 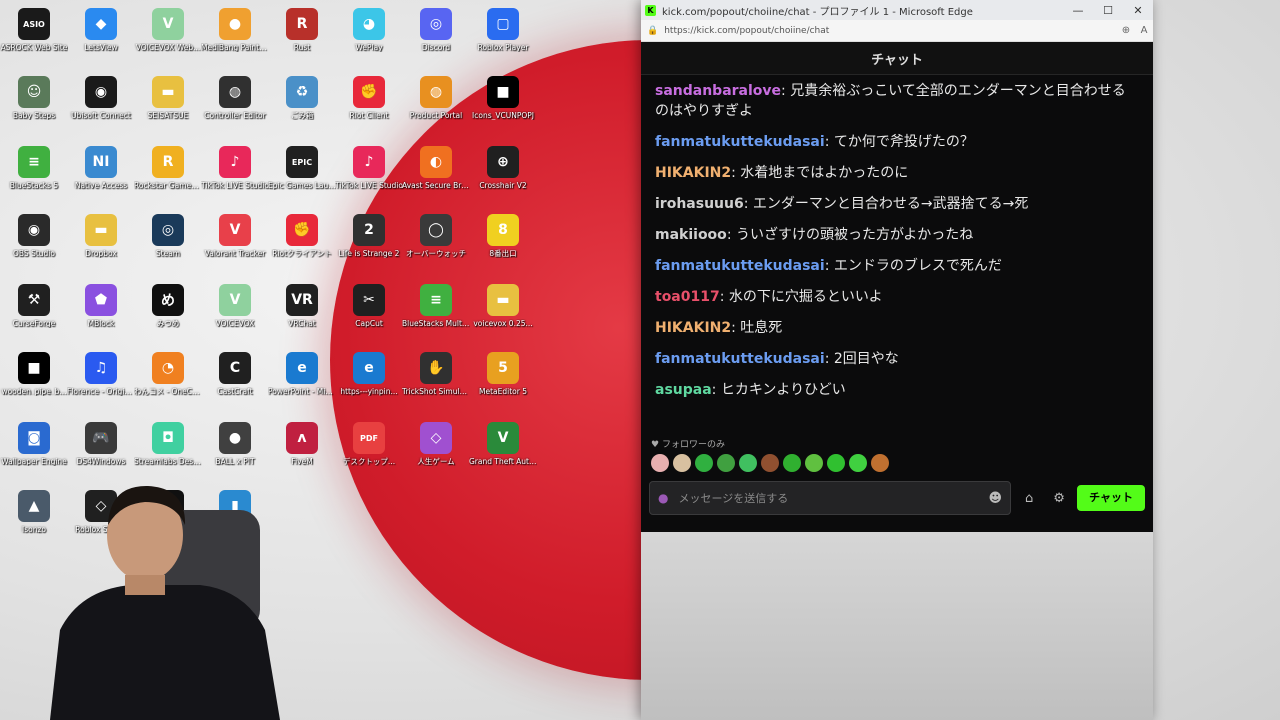 What do you see at coordinates (1108, 10) in the screenshot?
I see `maximize-icon: ☐` at bounding box center [1108, 10].